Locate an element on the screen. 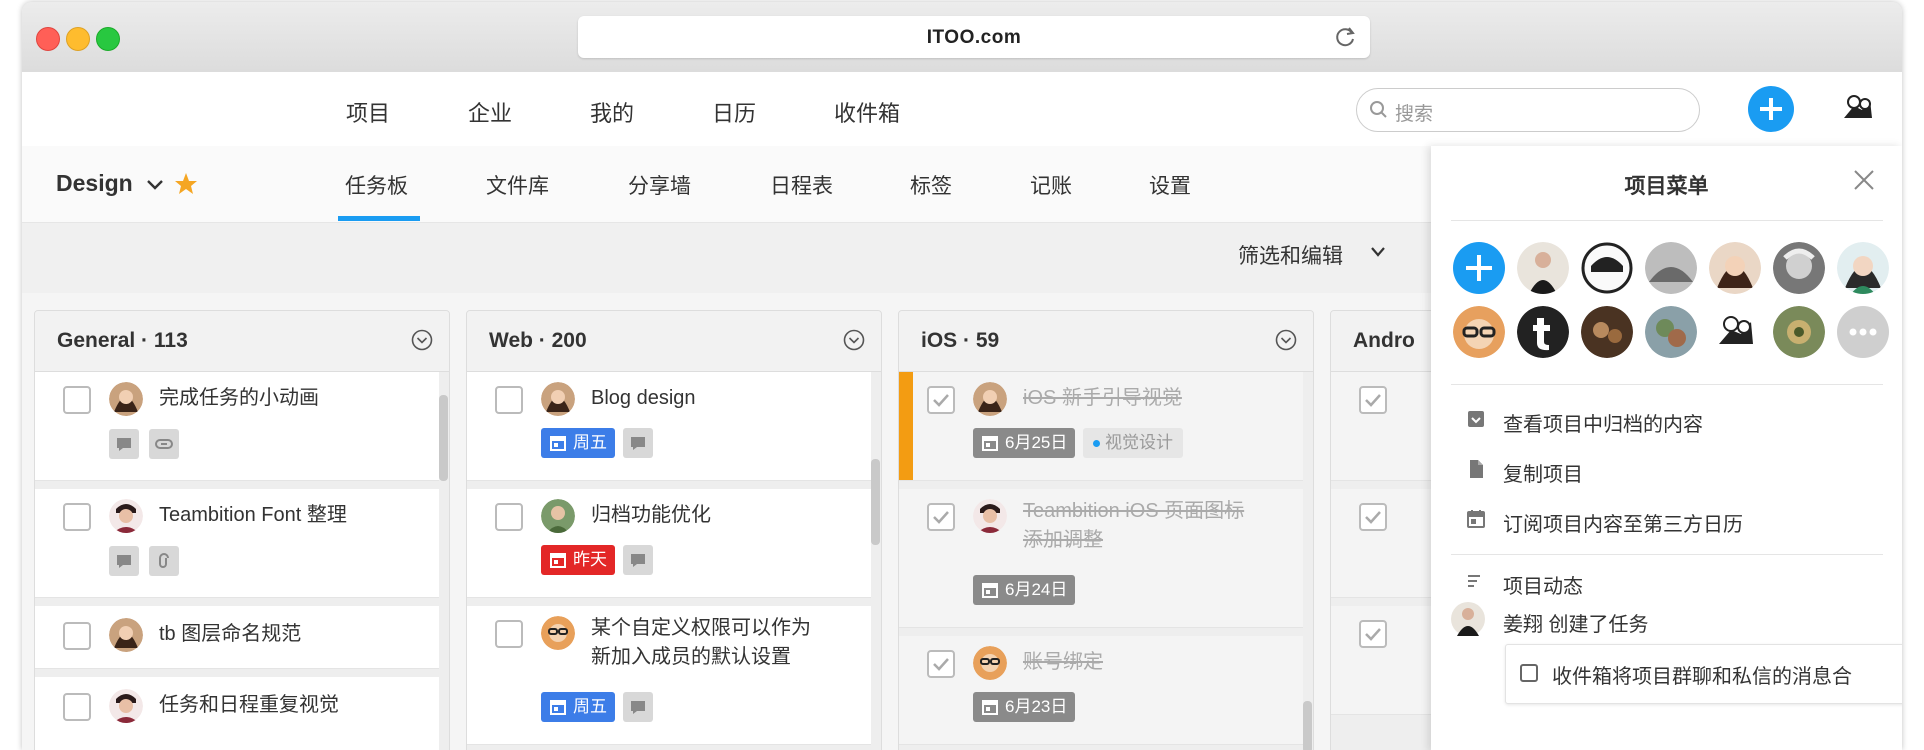 The width and height of the screenshot is (1924, 750). star-icon is located at coordinates (186, 184).